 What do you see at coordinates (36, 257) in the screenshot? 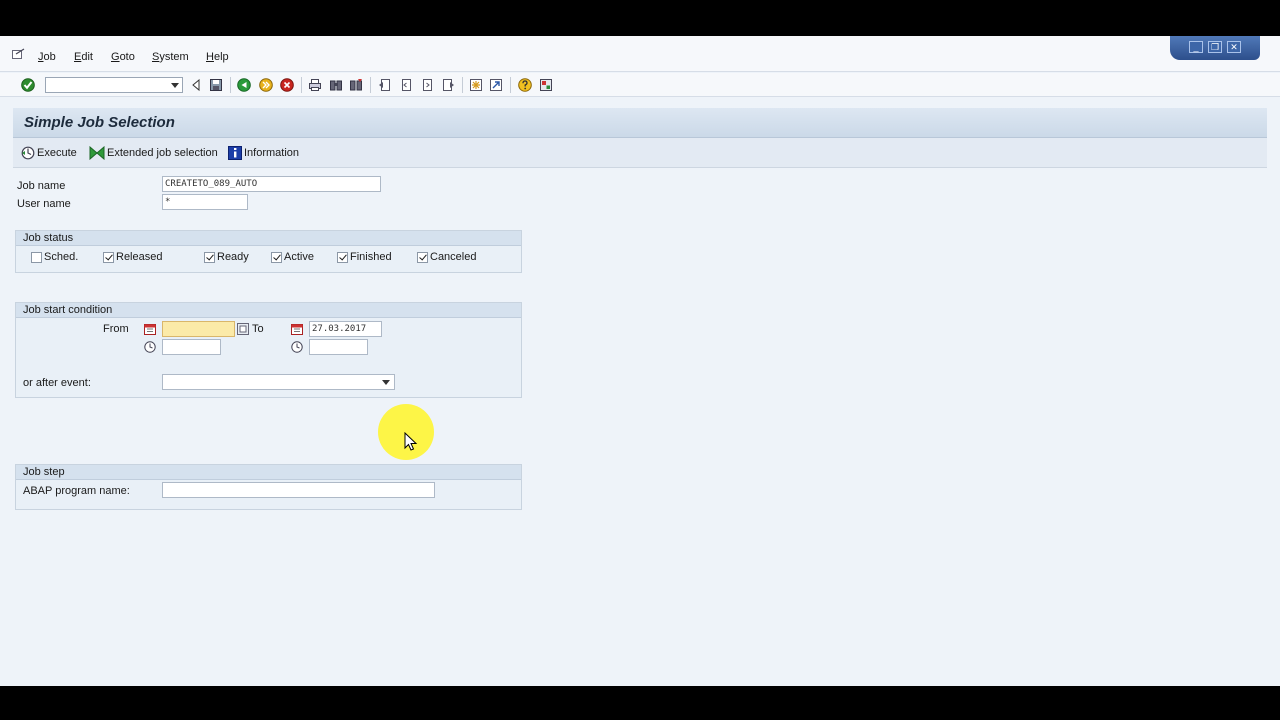
I see `checkbox-sched-box` at bounding box center [36, 257].